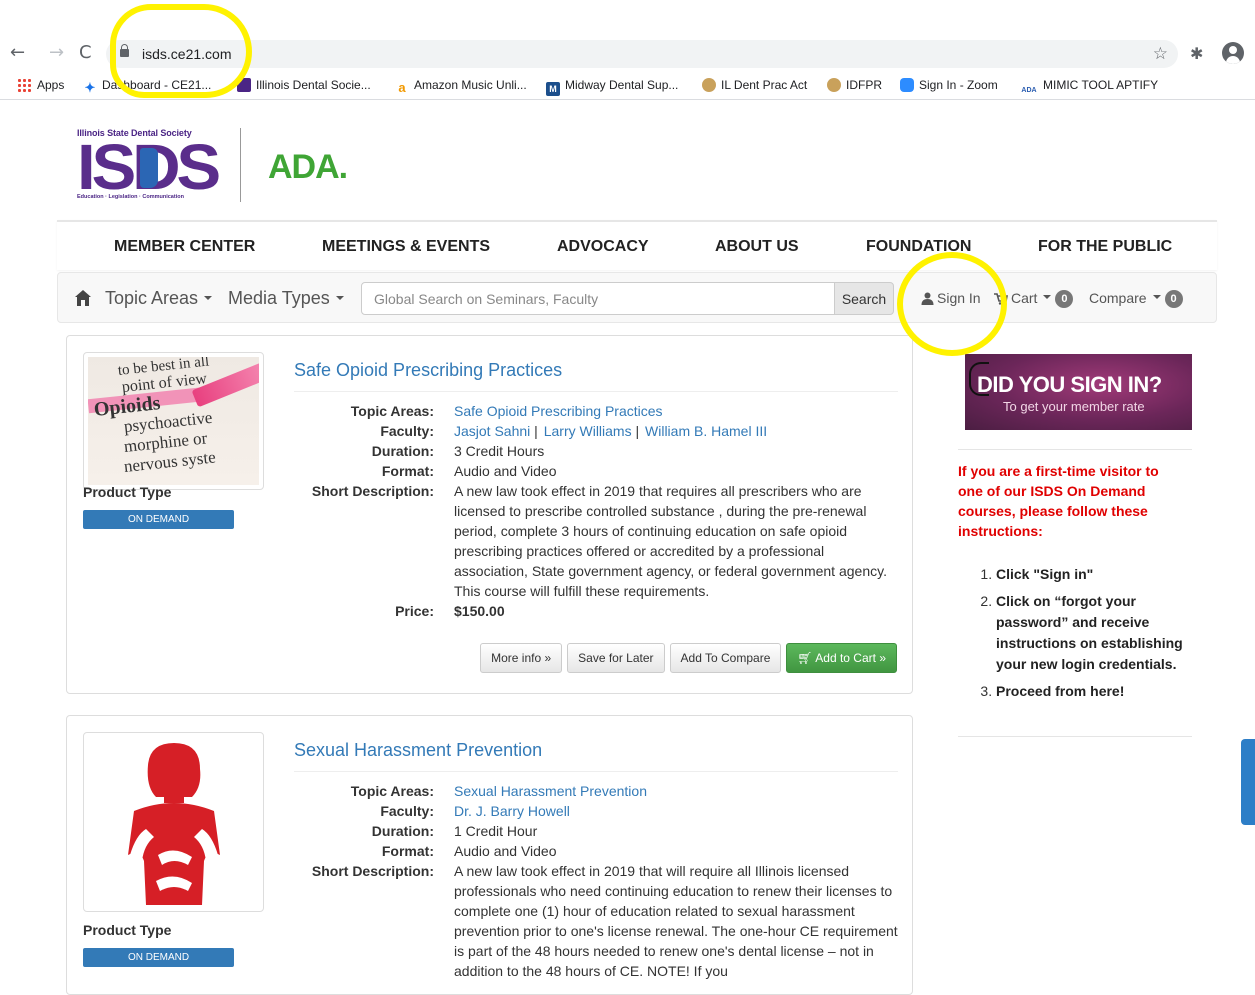  Describe the element at coordinates (588, 431) in the screenshot. I see `faculty-link: Larry Williams` at that location.